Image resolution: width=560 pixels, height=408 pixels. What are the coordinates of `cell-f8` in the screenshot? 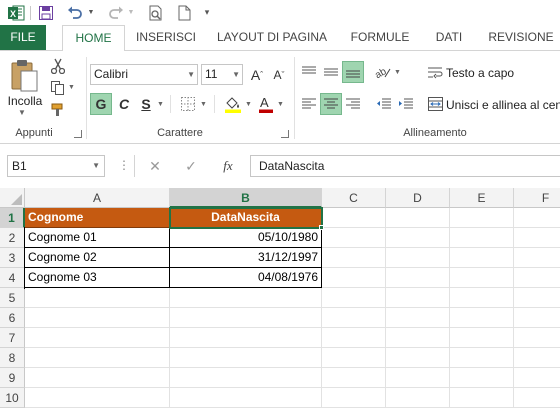 It's located at (537, 358).